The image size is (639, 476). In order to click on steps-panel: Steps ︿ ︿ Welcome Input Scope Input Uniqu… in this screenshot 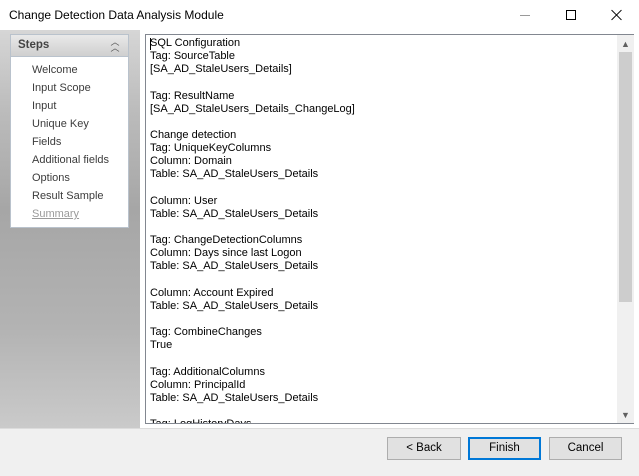, I will do `click(69, 131)`.